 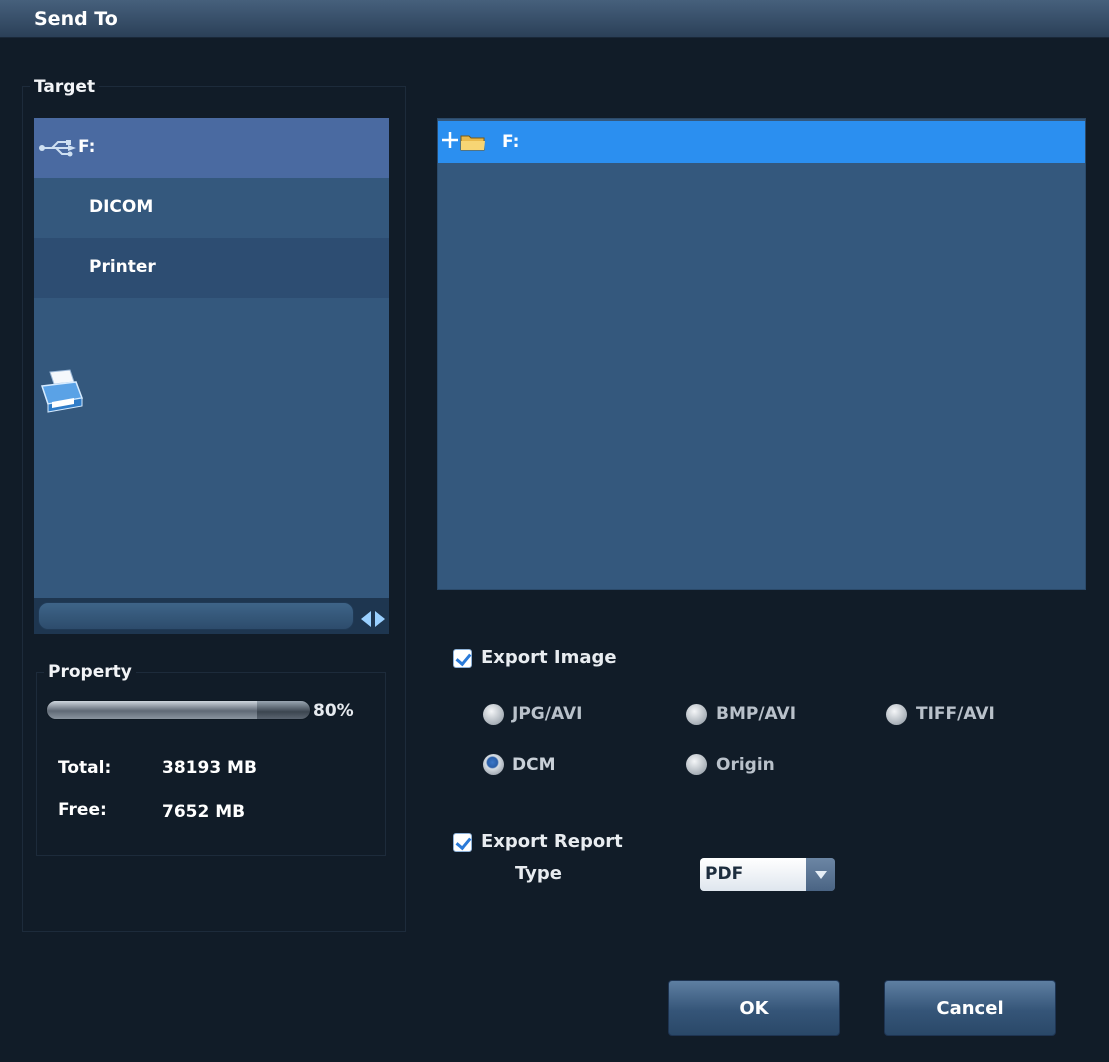 I want to click on target-item-label: DICOM, so click(x=121, y=207).